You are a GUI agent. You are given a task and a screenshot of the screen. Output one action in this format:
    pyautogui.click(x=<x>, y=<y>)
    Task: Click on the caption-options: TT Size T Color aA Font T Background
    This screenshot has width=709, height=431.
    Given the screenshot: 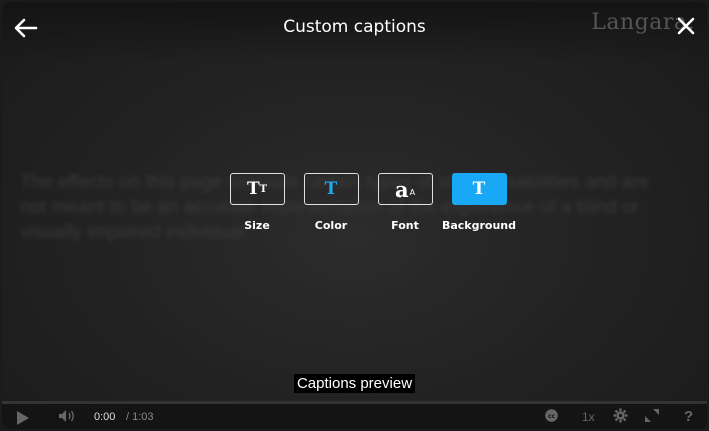 What is the action you would take?
    pyautogui.click(x=370, y=202)
    